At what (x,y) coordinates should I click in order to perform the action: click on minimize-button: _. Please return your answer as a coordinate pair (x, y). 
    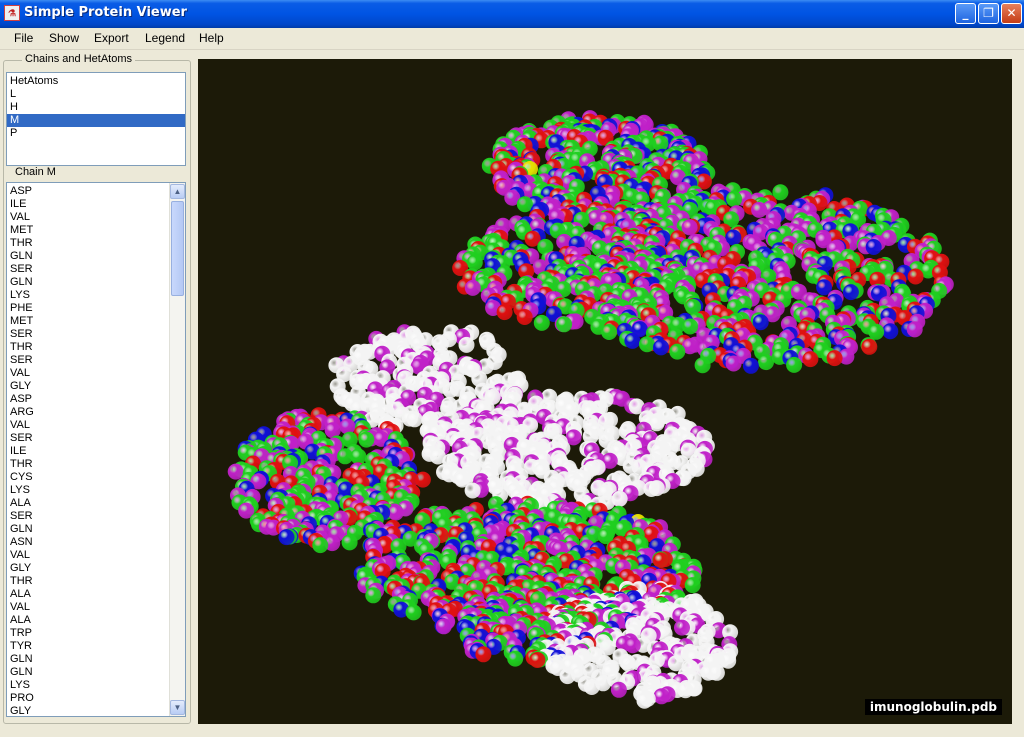
    Looking at the image, I should click on (965, 13).